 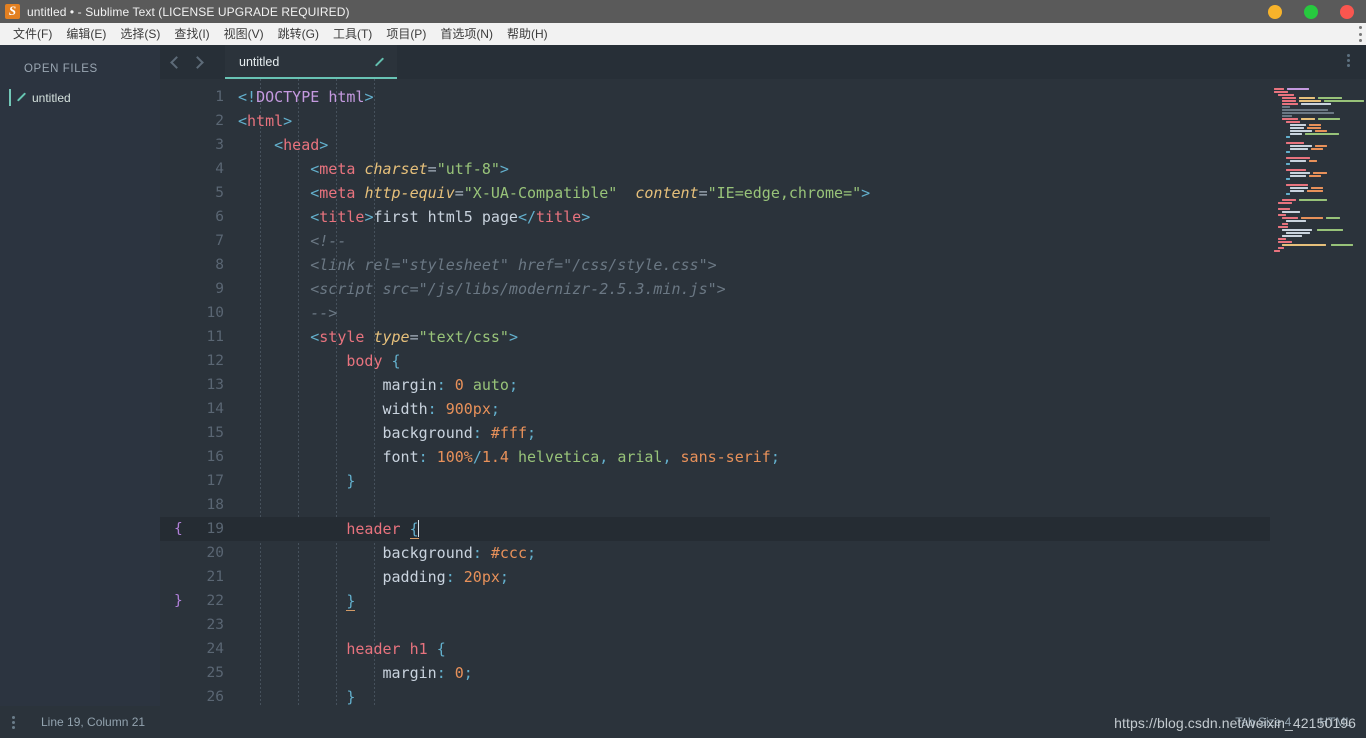 What do you see at coordinates (298, 34) in the screenshot?
I see `menu-item-goto: 跳转(G)` at bounding box center [298, 34].